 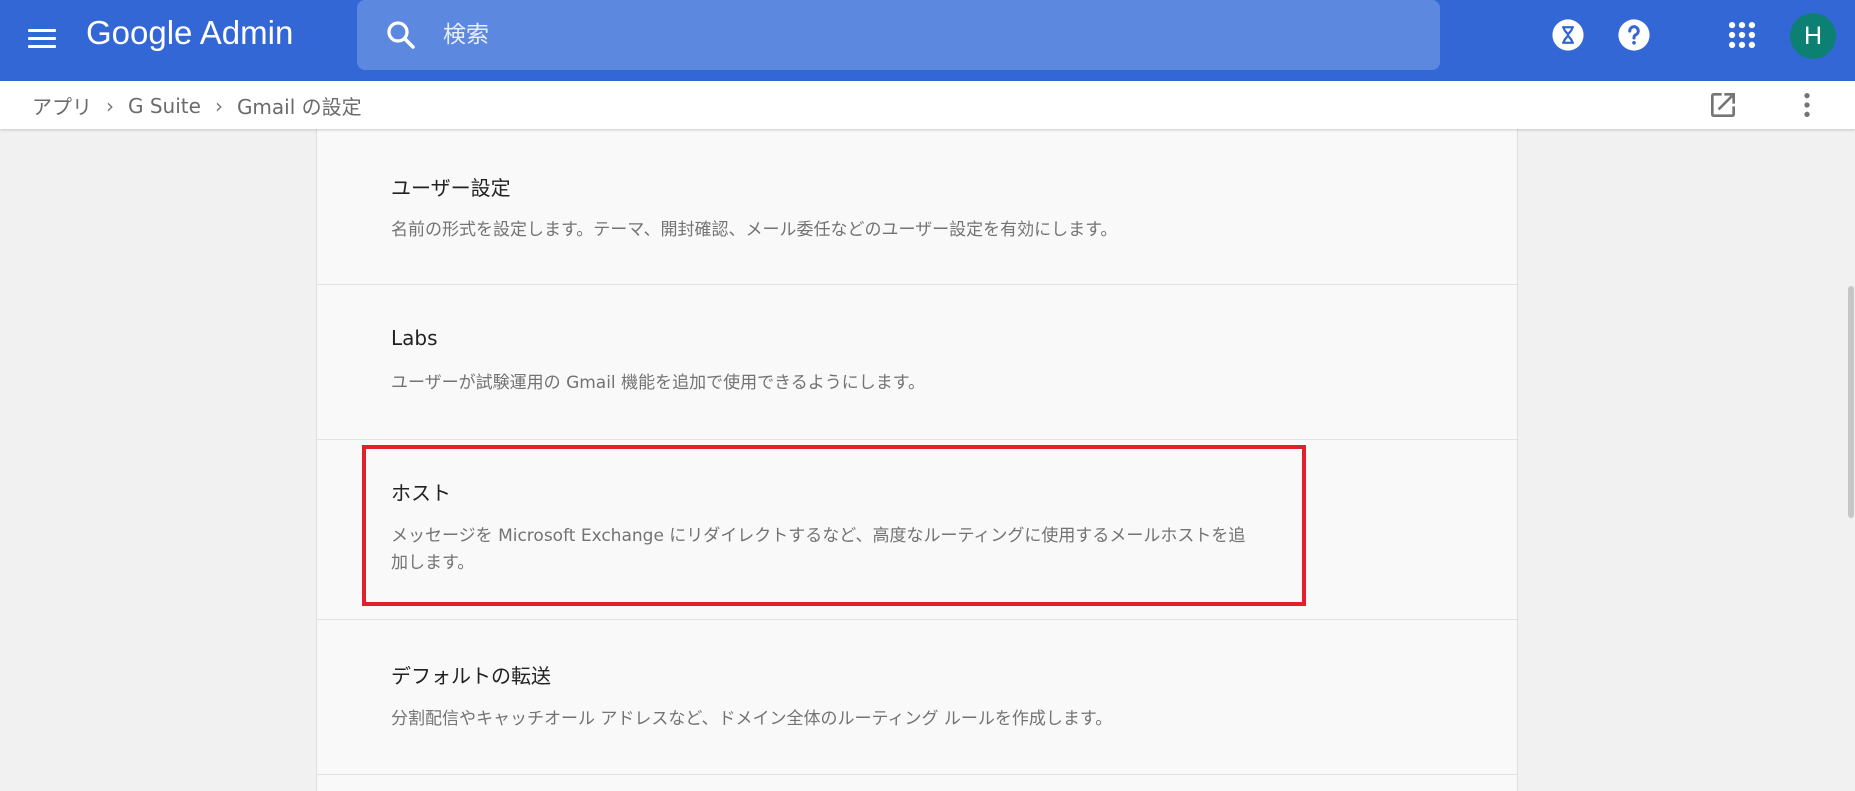 What do you see at coordinates (1807, 105) in the screenshot?
I see `more-vert-icon` at bounding box center [1807, 105].